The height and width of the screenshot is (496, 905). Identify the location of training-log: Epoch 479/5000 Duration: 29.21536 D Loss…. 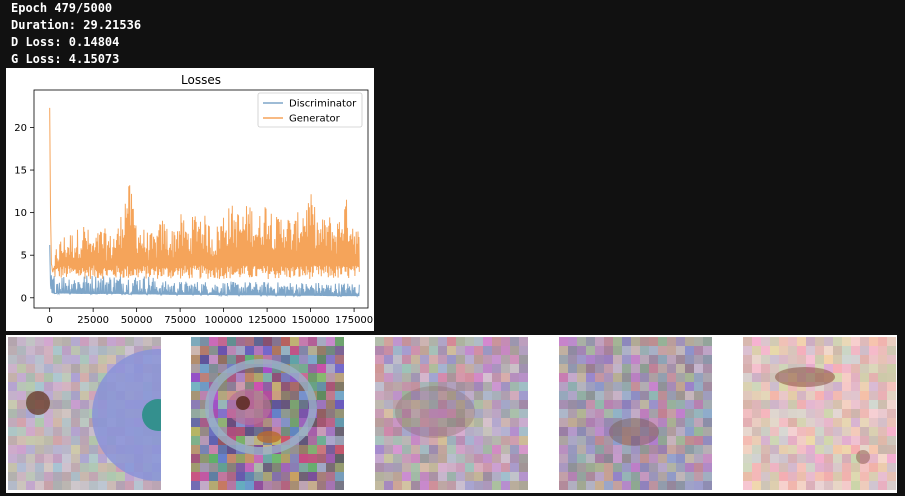
(76, 34).